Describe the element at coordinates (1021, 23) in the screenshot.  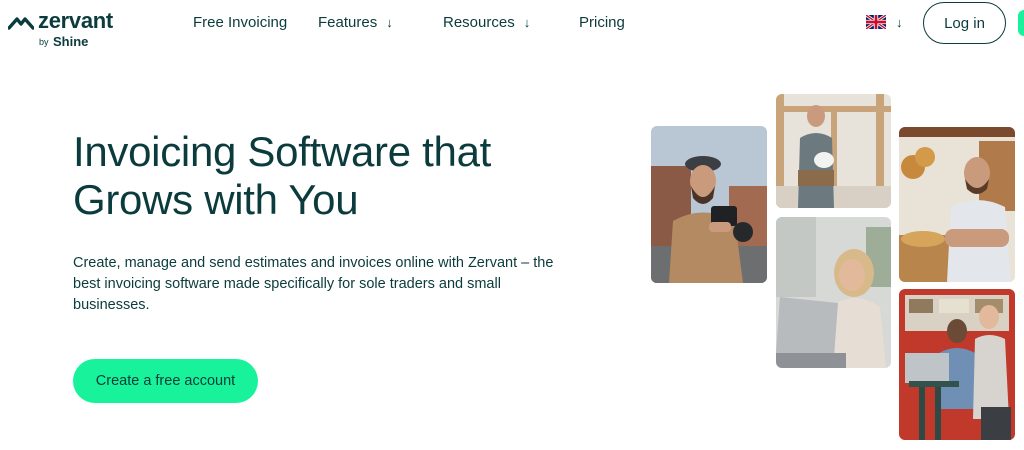
I see `signup-button-partial` at that location.